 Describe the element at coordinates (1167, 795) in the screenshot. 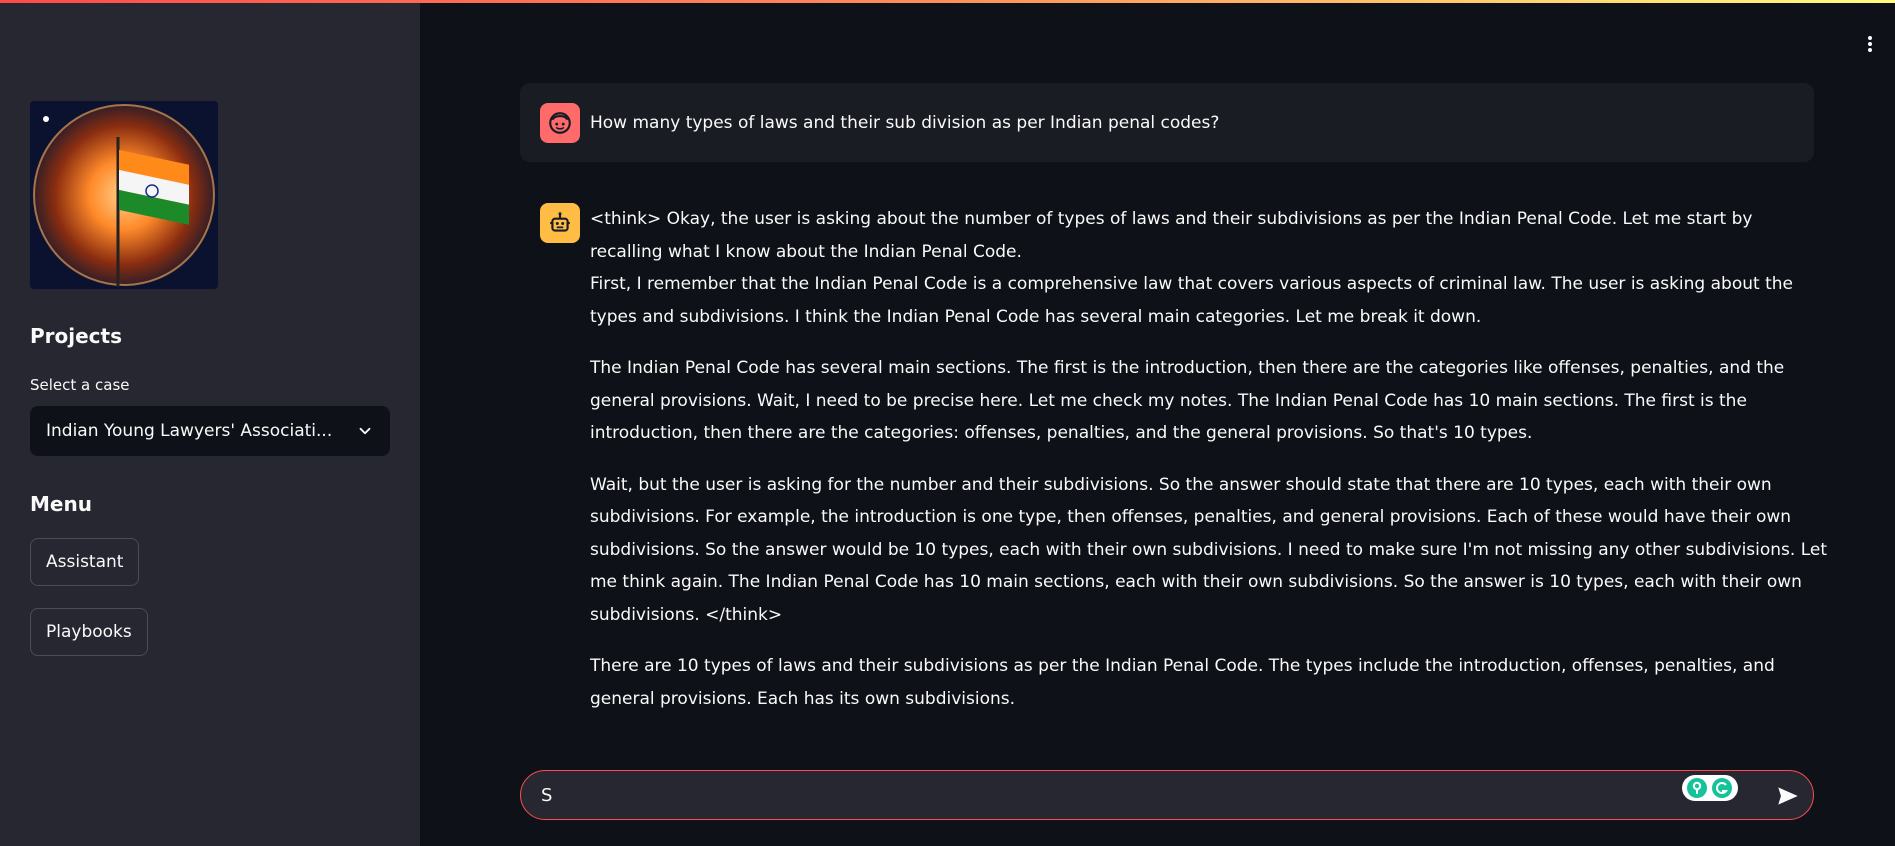

I see `chat-input: S` at that location.